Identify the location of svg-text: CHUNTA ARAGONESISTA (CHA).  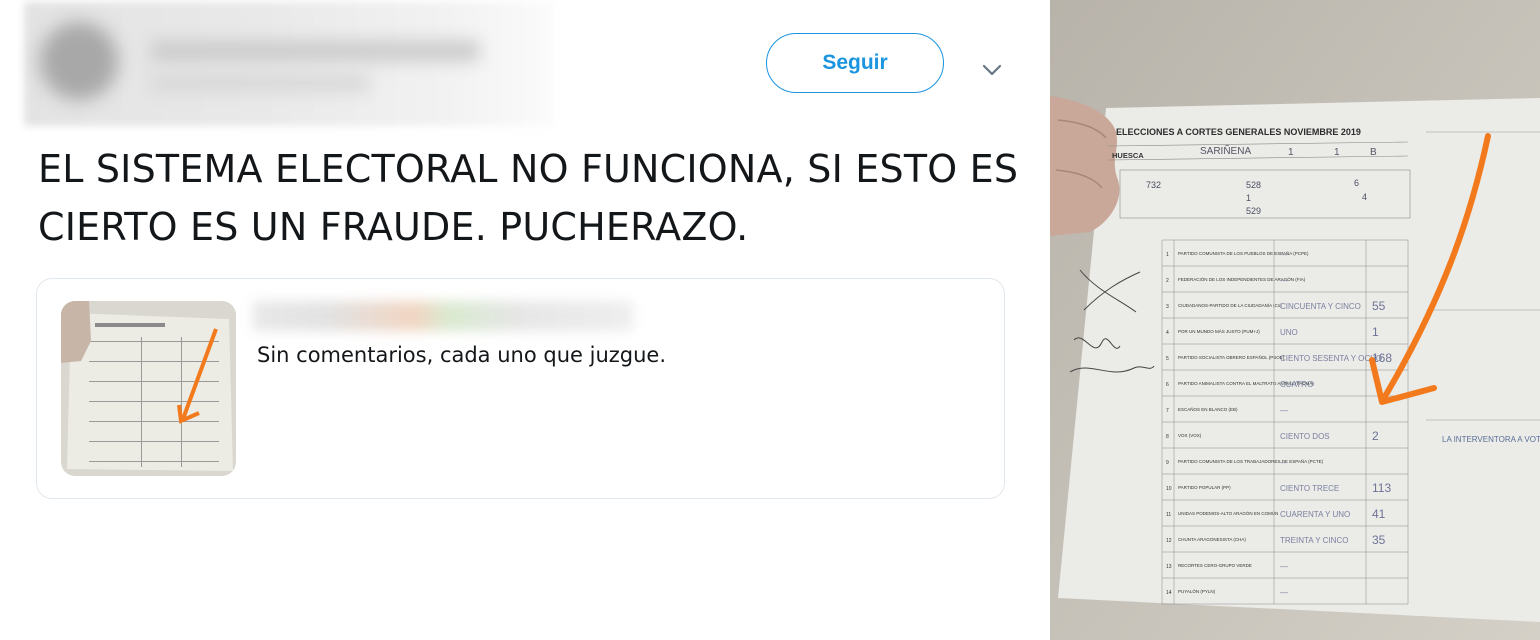
(1212, 539).